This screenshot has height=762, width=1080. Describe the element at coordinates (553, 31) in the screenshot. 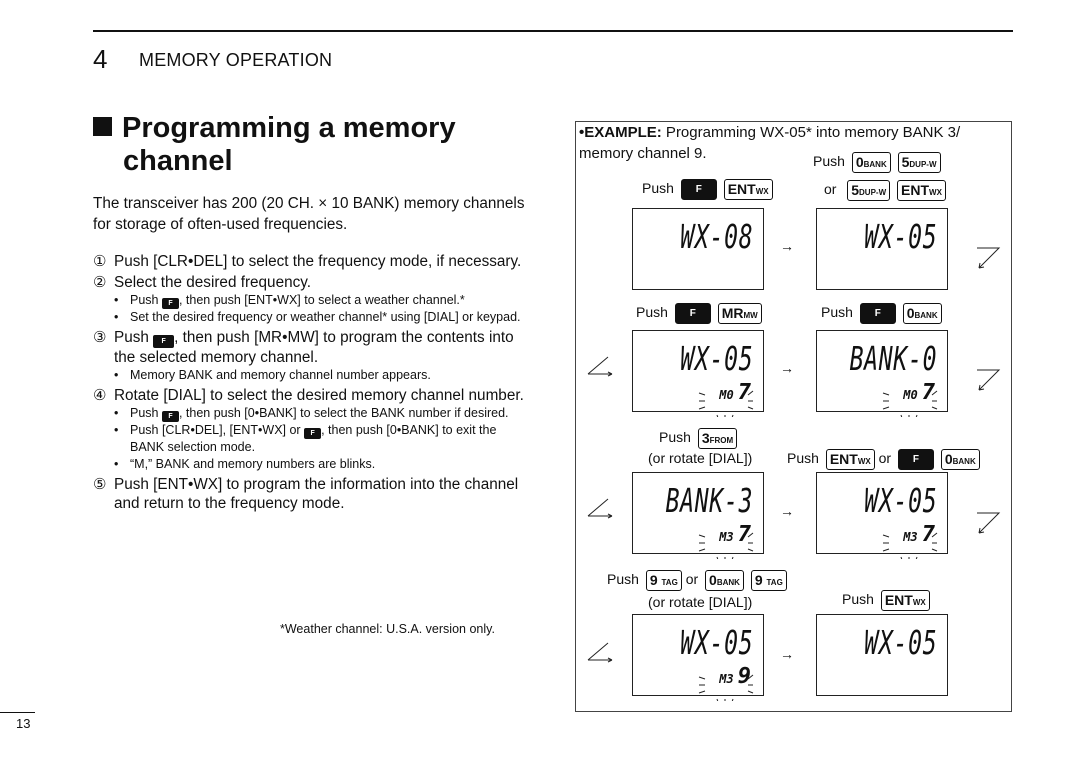

I see `top-rule` at that location.